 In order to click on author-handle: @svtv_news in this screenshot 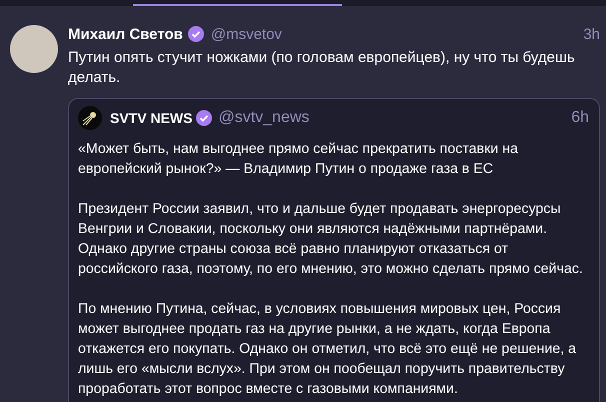, I will do `click(264, 118)`.